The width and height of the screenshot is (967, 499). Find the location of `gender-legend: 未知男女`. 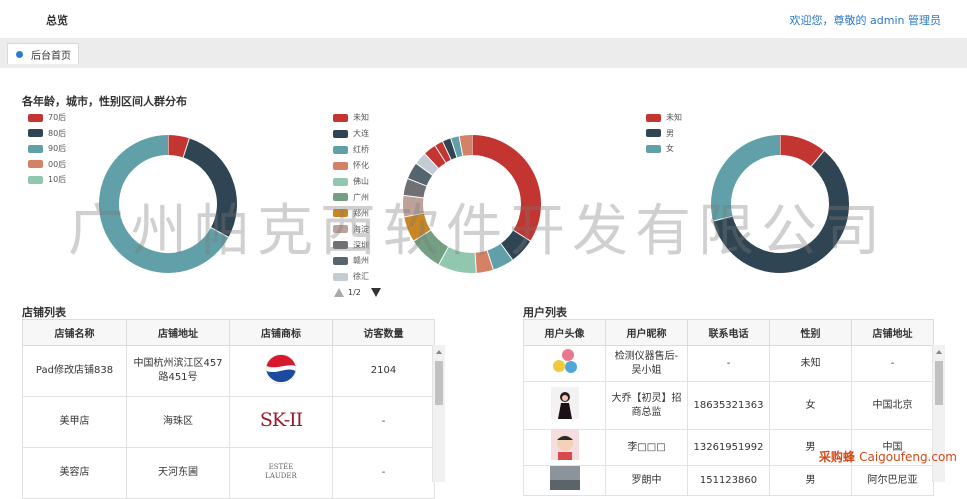

gender-legend: 未知男女 is located at coordinates (664, 133).